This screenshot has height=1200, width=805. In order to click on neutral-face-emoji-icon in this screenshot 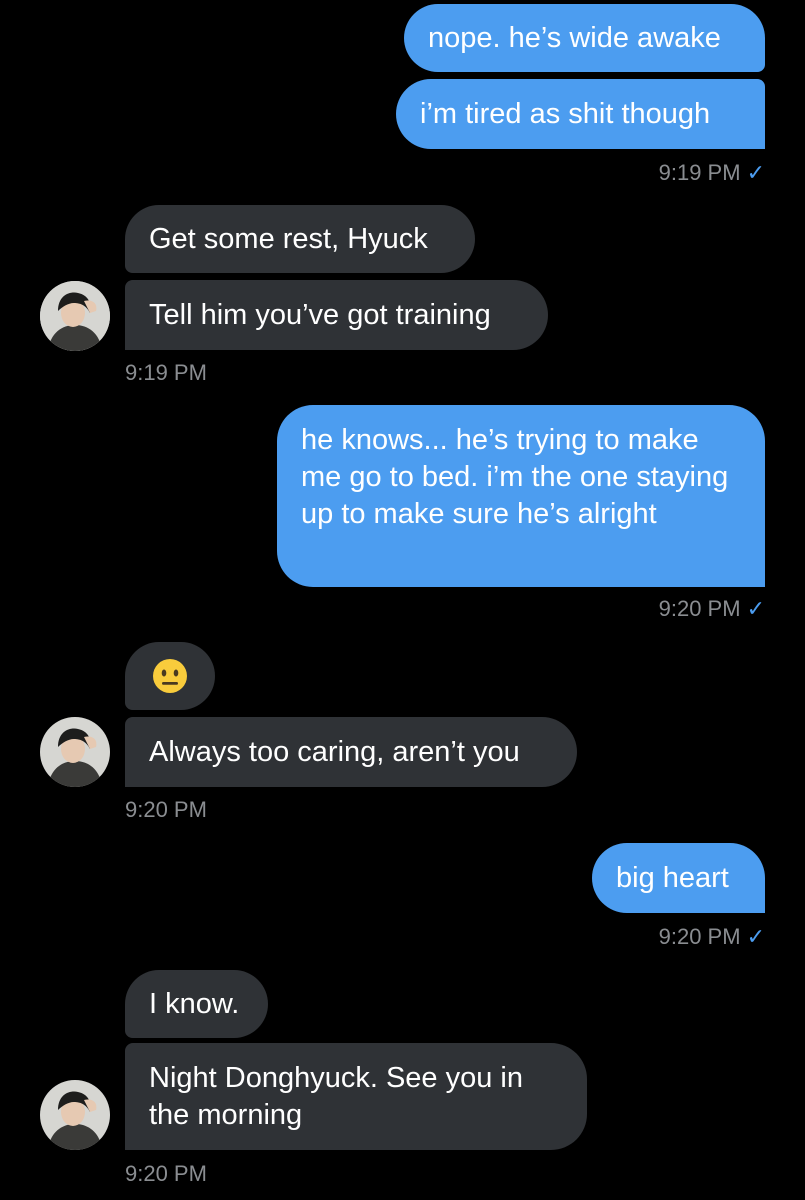, I will do `click(170, 676)`.